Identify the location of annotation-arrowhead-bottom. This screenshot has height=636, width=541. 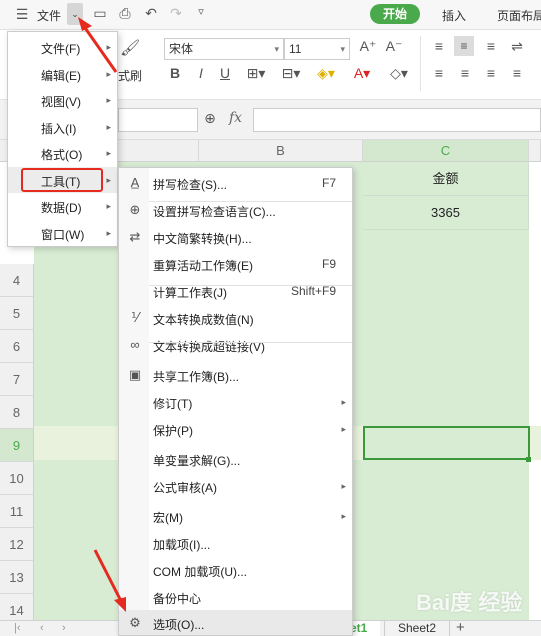
(120, 604).